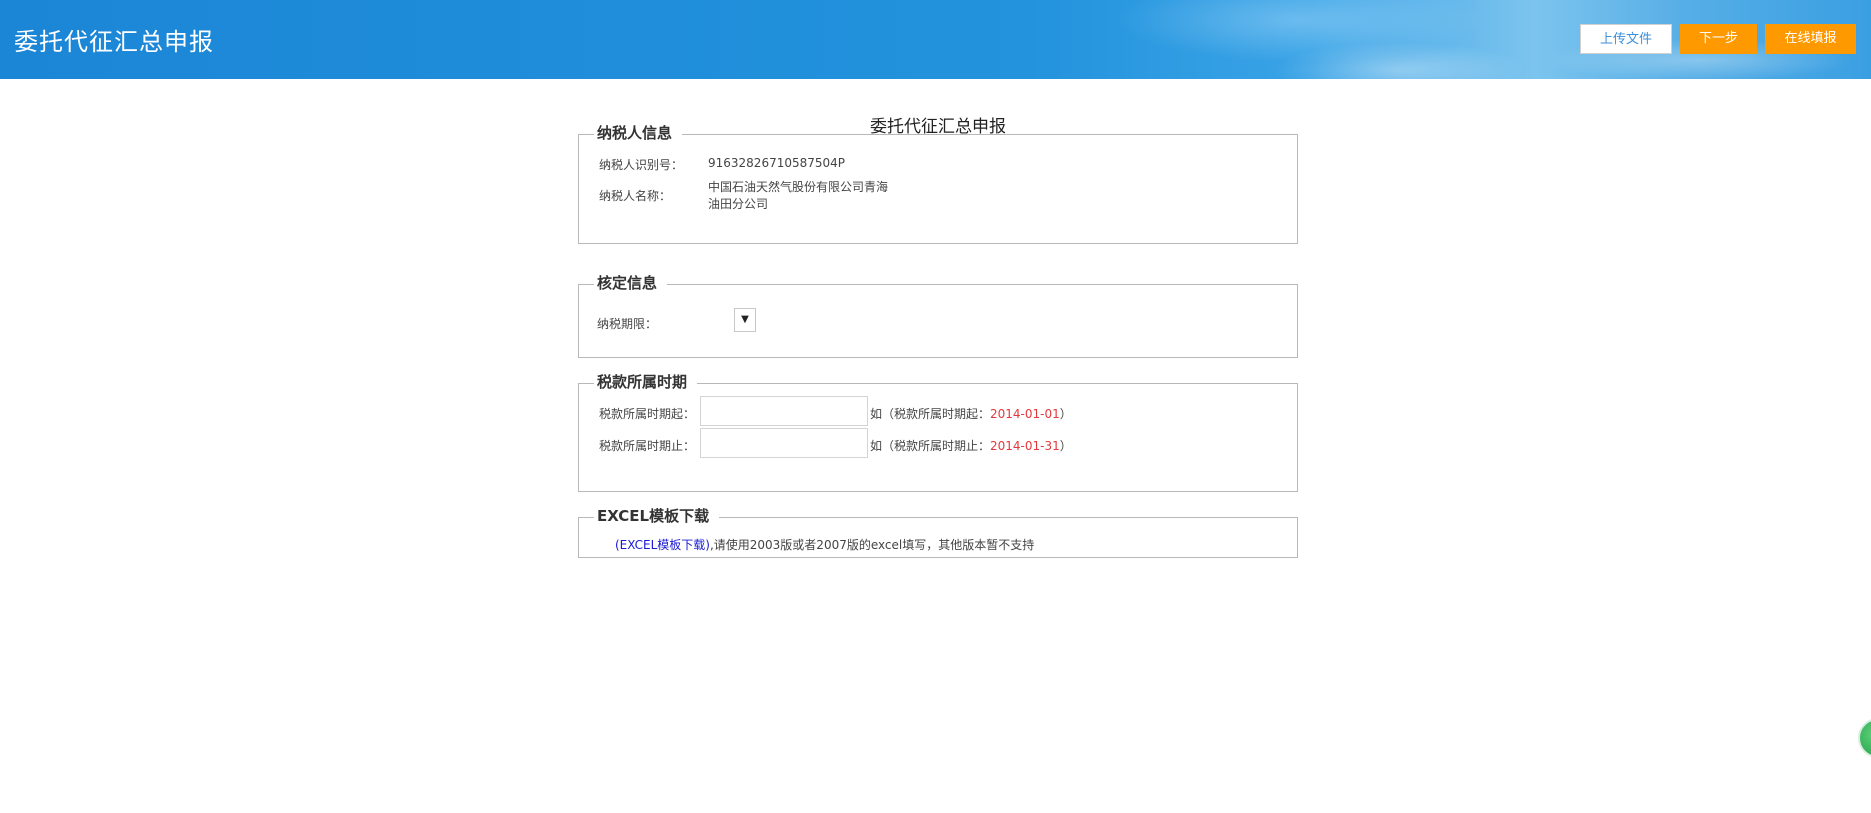  I want to click on chevron-down-icon: ▼, so click(745, 319).